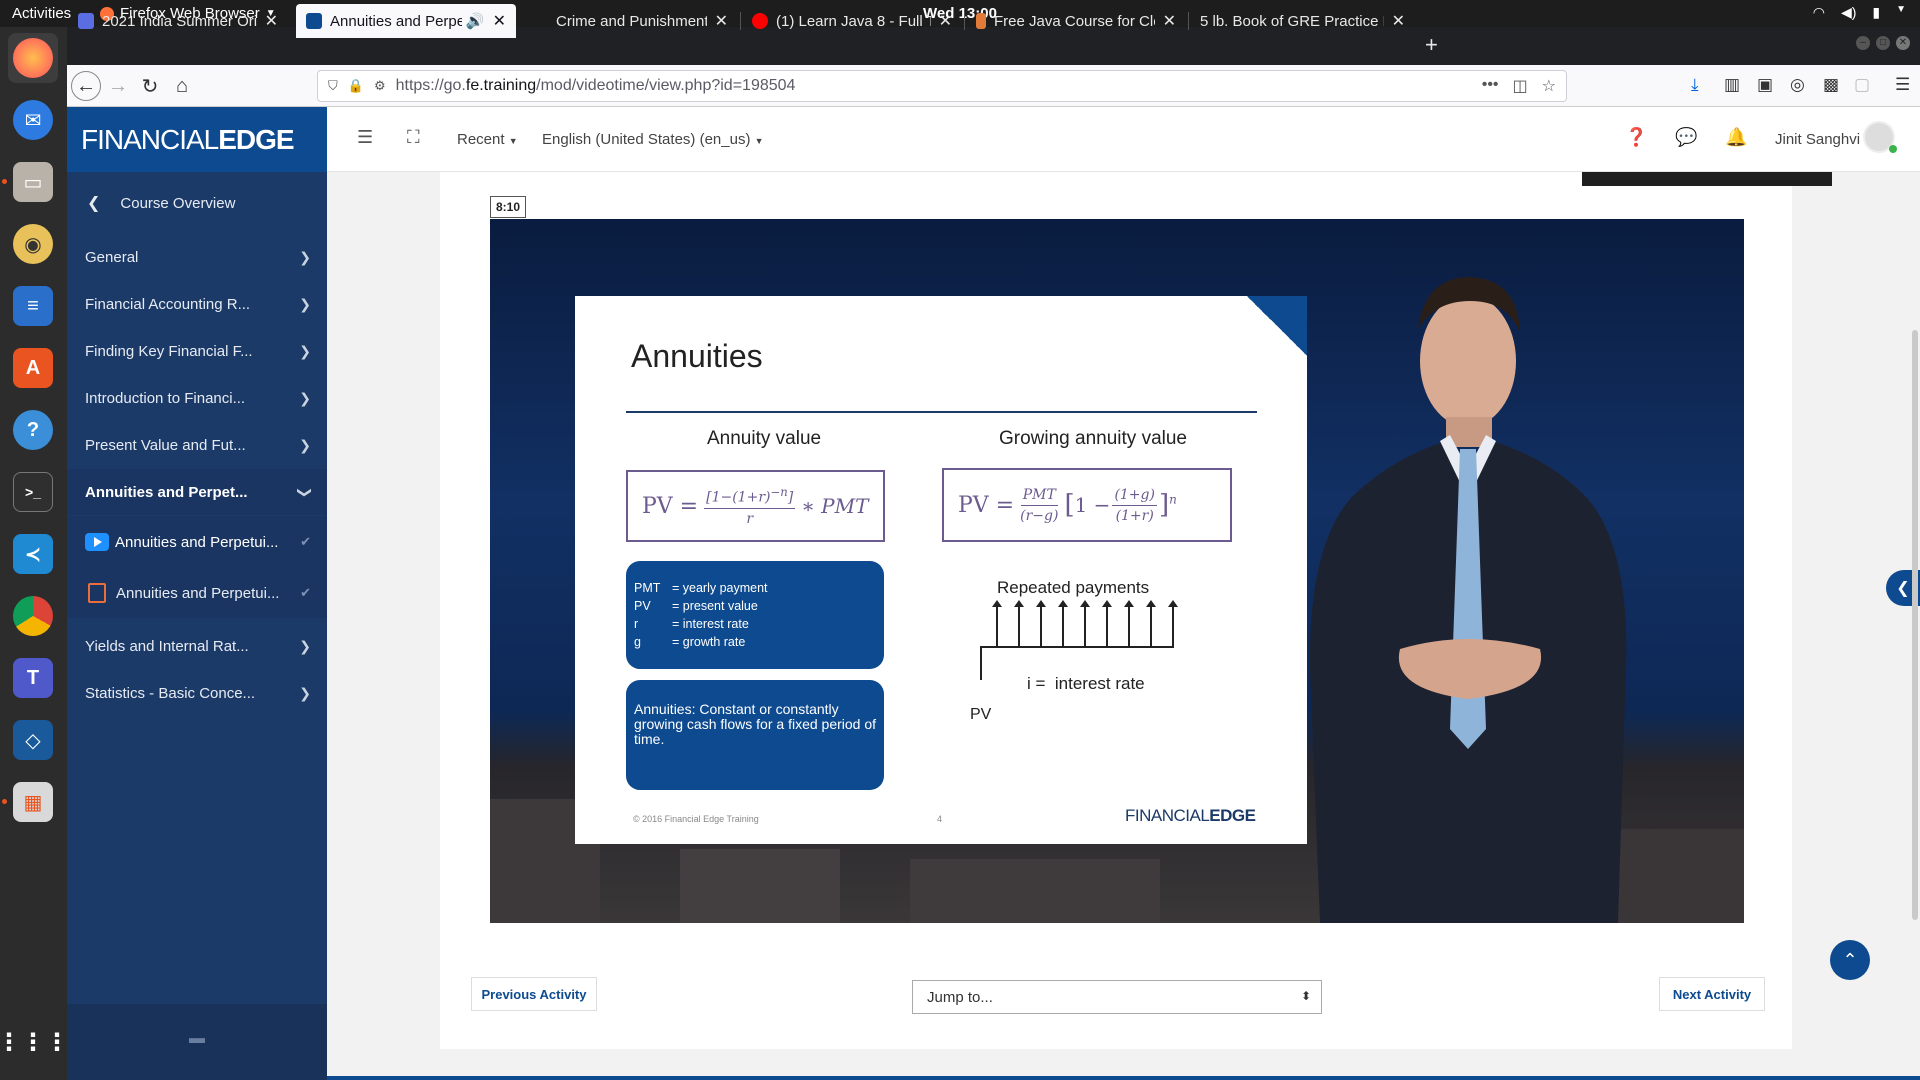 The image size is (1920, 1080). I want to click on dock-help: ?, so click(33, 430).